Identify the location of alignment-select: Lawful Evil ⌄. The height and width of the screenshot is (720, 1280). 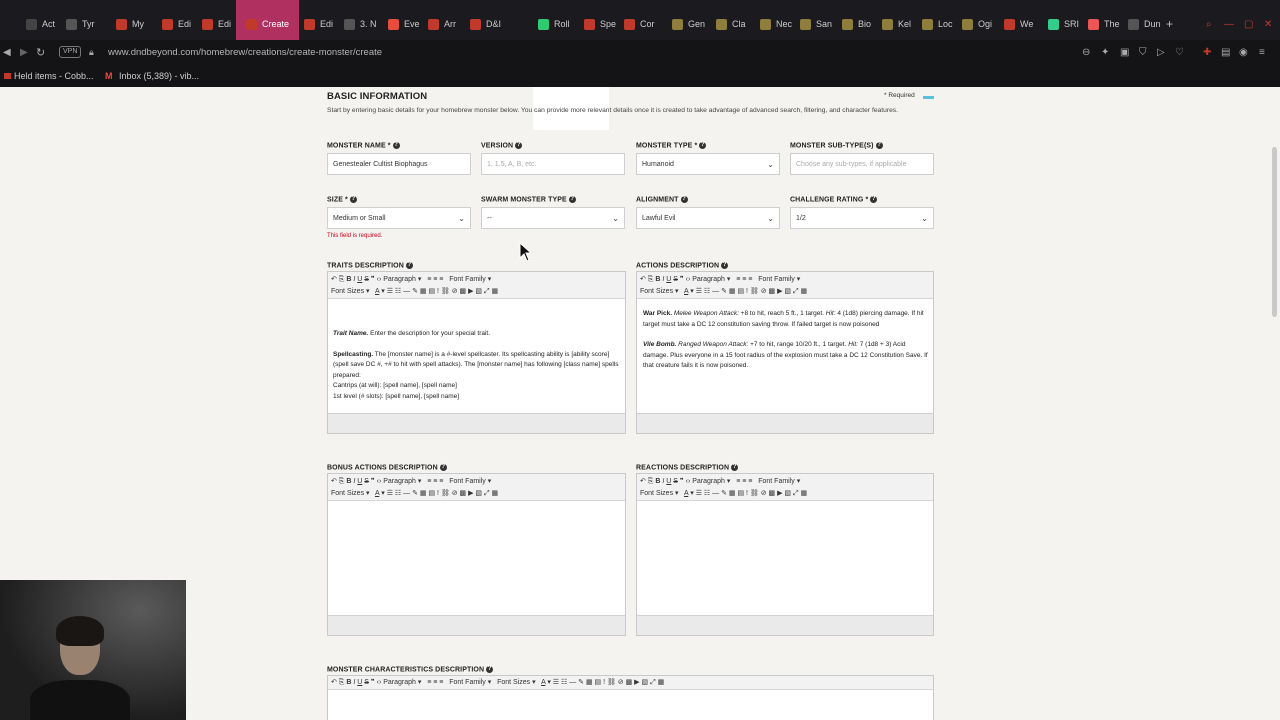
(708, 218).